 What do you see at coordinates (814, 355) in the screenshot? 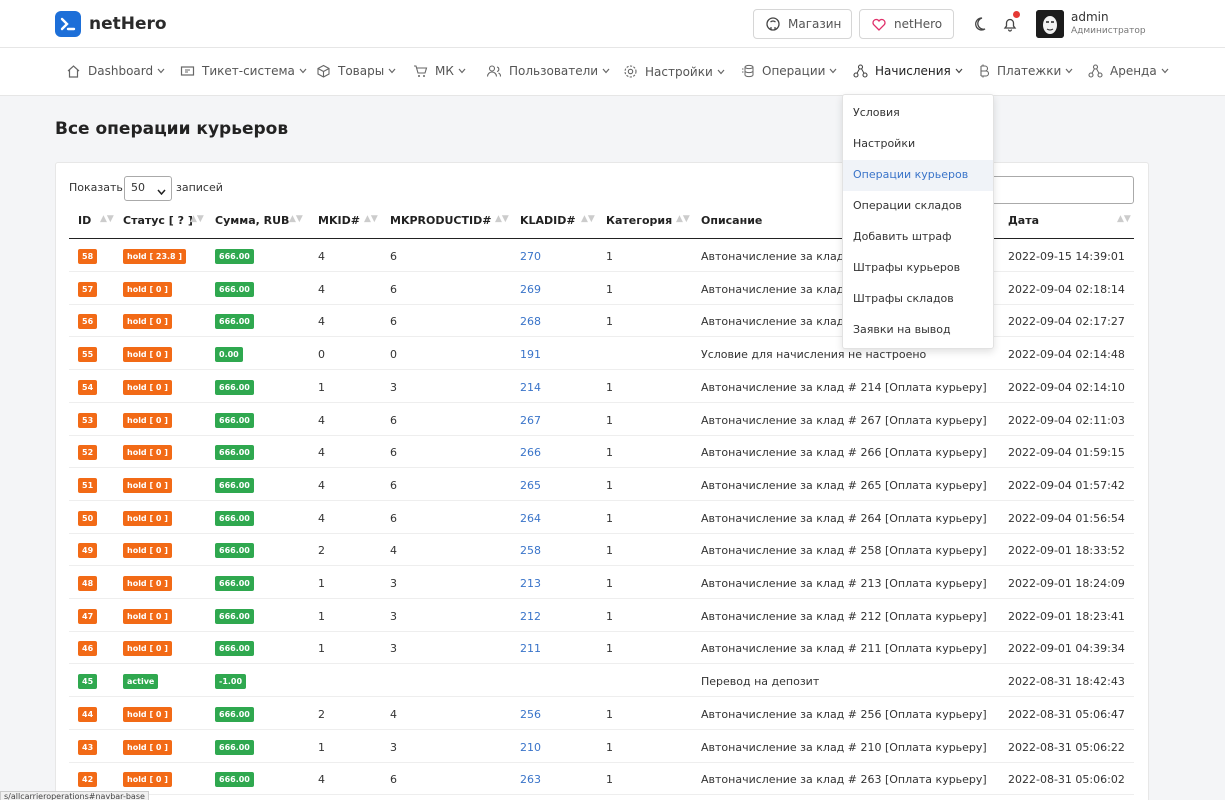
I see `row-description: Условие для начисления не настроено` at bounding box center [814, 355].